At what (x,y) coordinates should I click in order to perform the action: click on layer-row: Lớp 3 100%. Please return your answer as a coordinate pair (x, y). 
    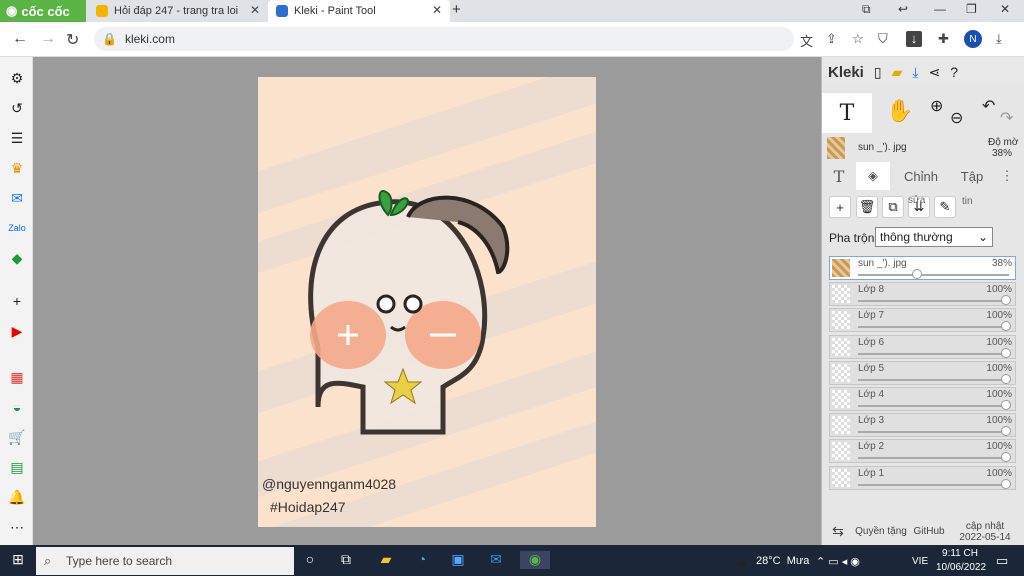
    Looking at the image, I should click on (922, 425).